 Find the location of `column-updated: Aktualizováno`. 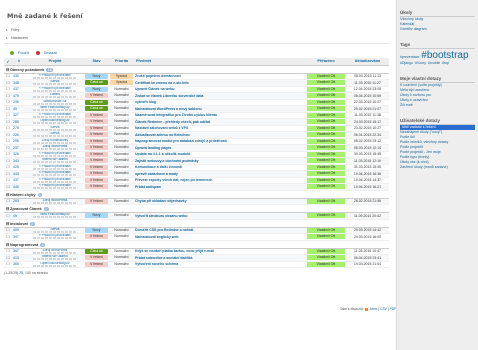

column-updated: Aktualizováno is located at coordinates (367, 62).